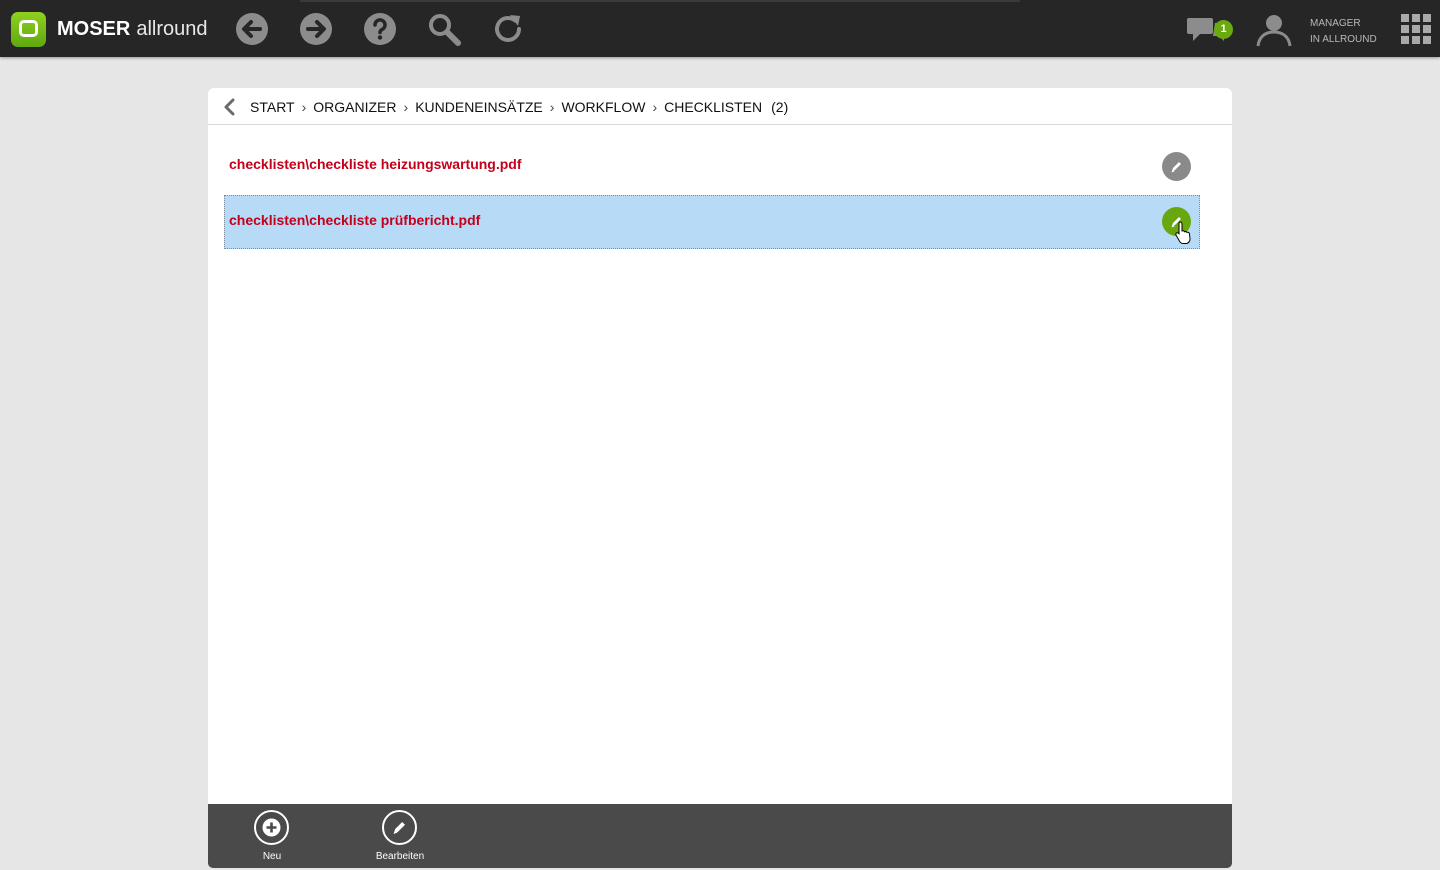 The width and height of the screenshot is (1440, 870). Describe the element at coordinates (1223, 29) in the screenshot. I see `notification-badge: 1` at that location.